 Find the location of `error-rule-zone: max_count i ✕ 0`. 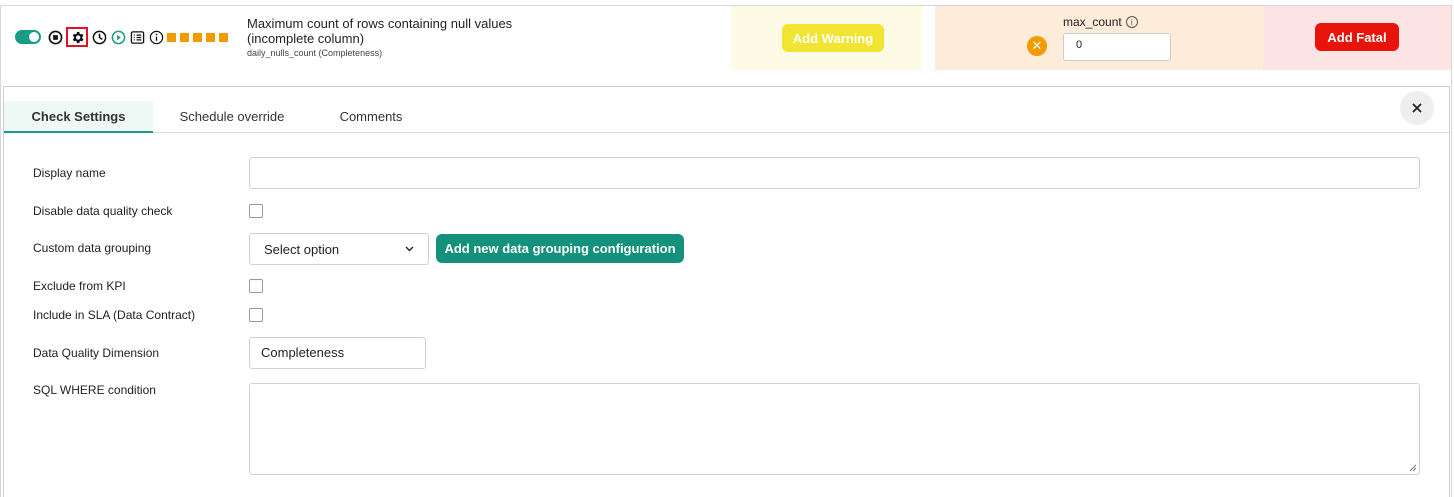

error-rule-zone: max_count i ✕ 0 is located at coordinates (1099, 38).